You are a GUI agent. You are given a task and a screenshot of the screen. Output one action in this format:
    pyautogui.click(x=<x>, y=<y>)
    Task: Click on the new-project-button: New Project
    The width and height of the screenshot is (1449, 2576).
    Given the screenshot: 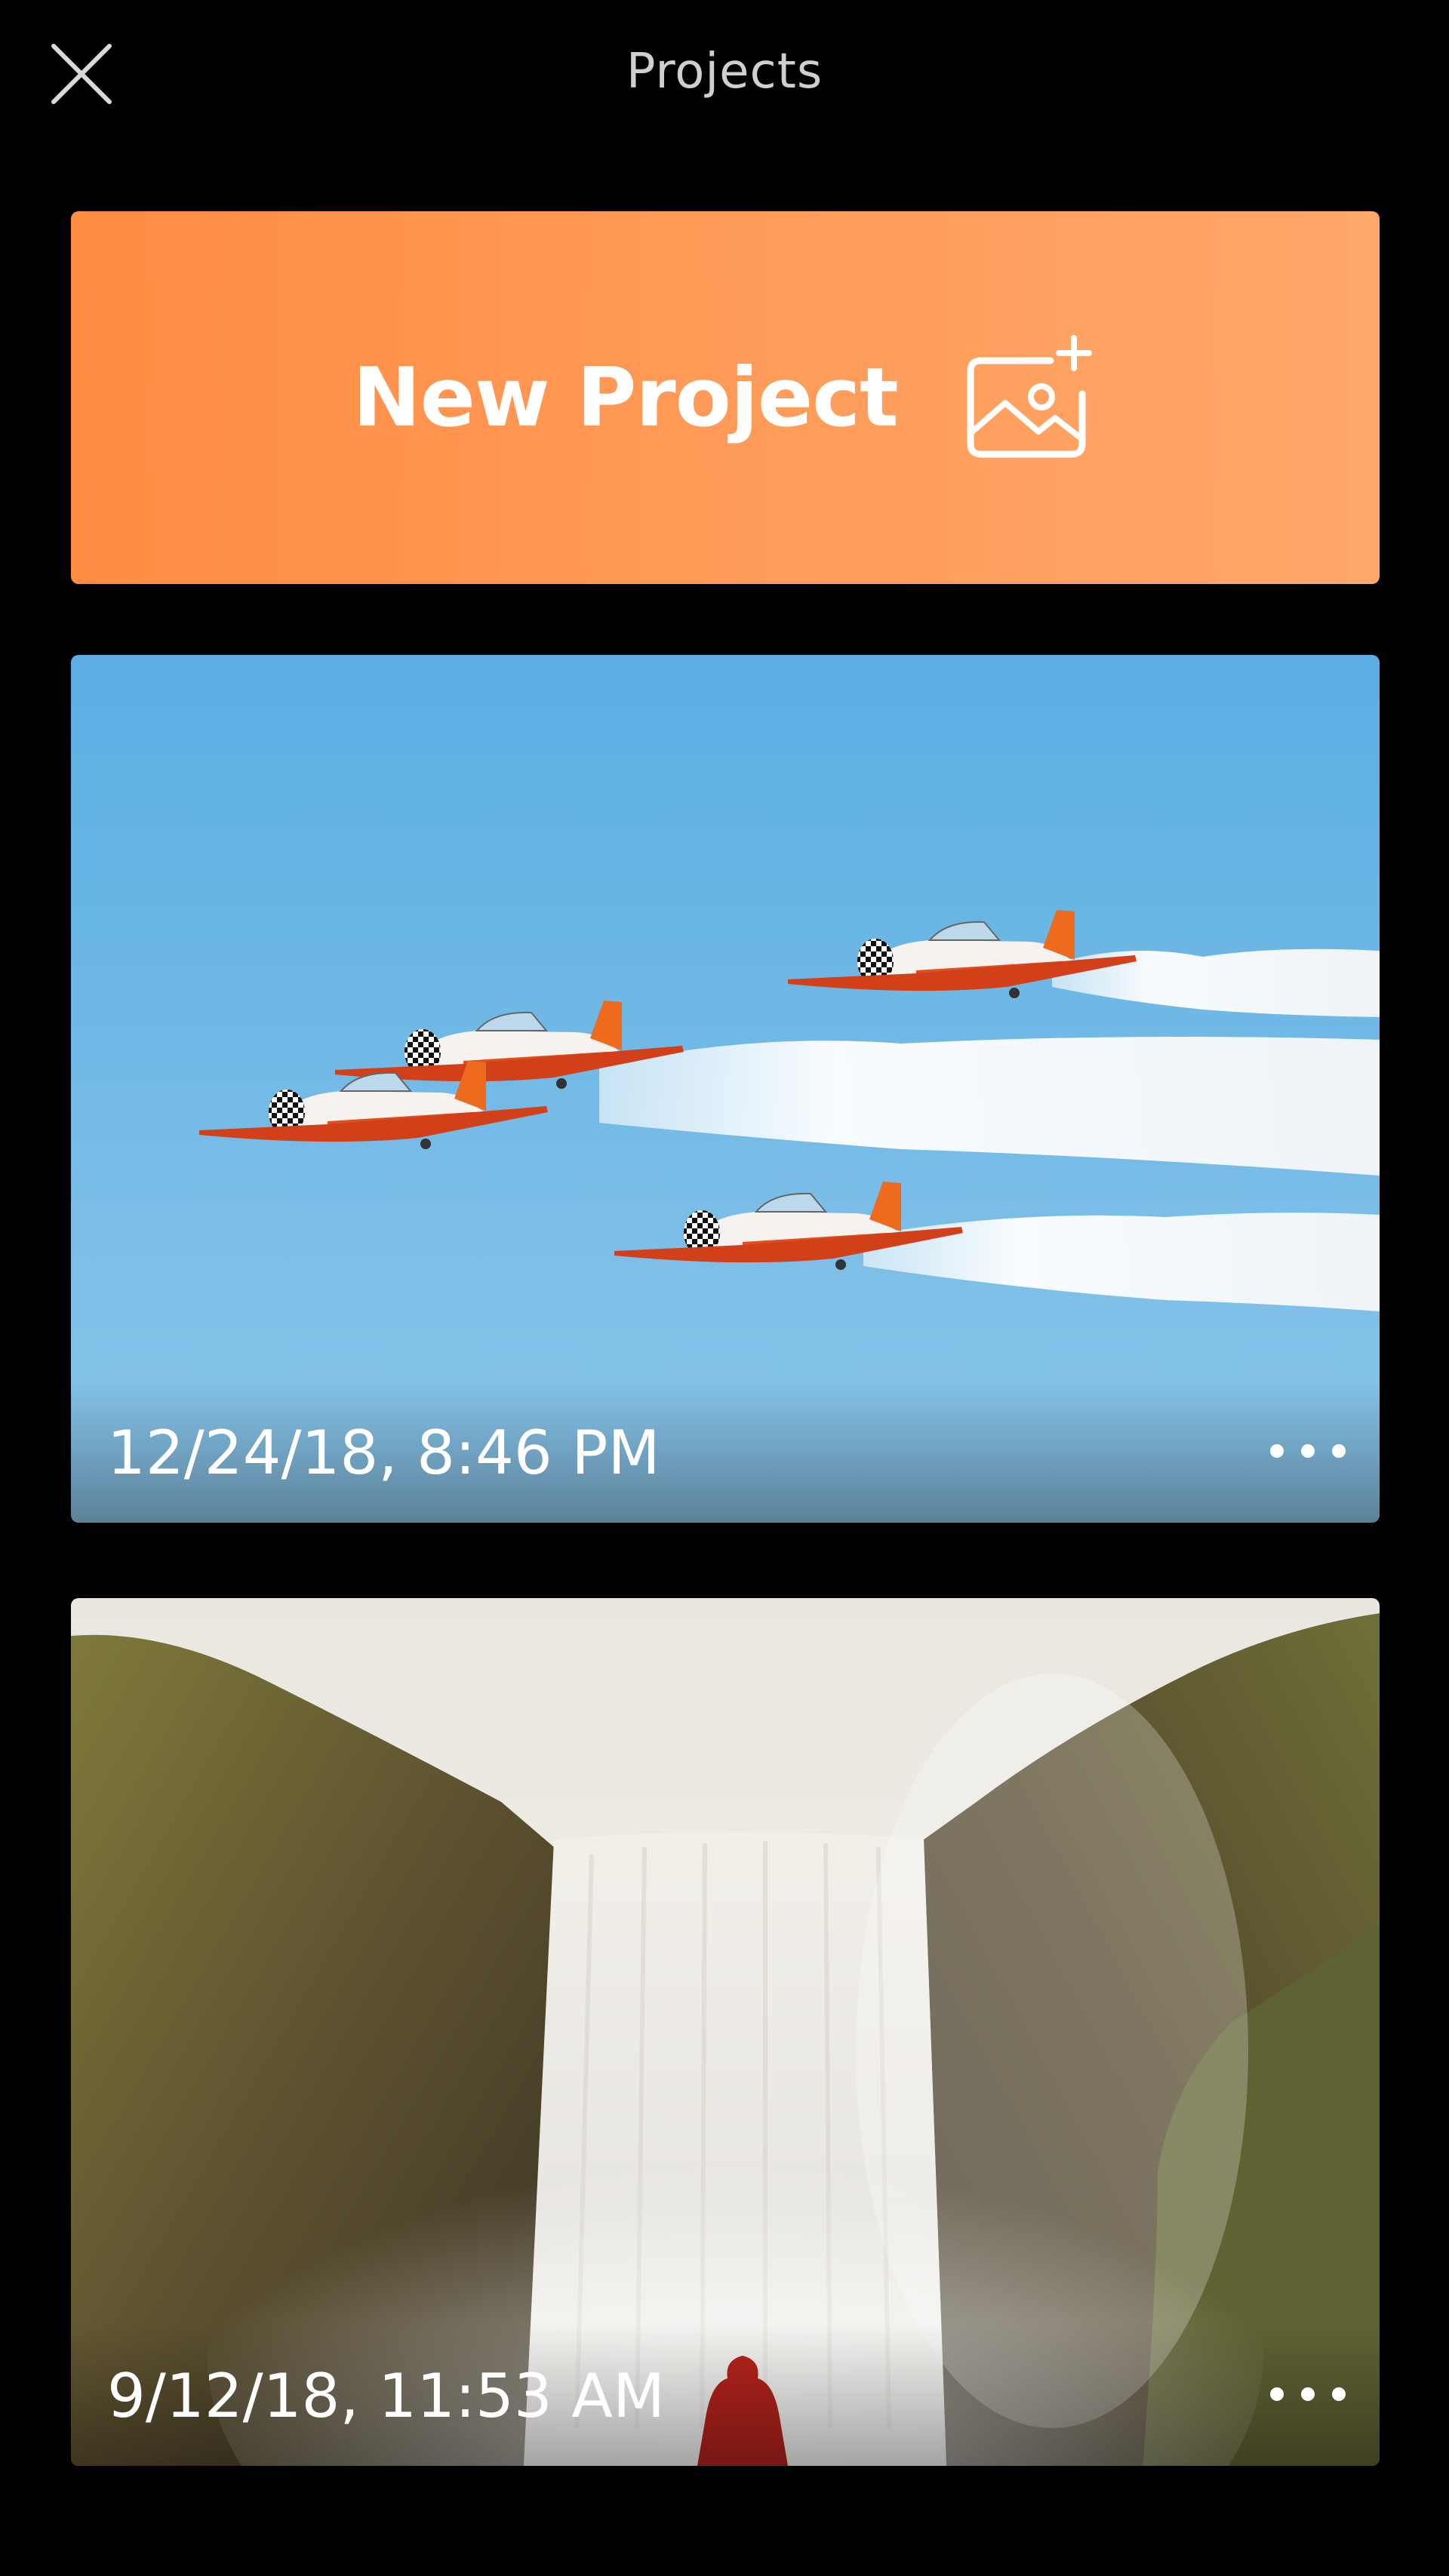 What is the action you would take?
    pyautogui.click(x=725, y=397)
    